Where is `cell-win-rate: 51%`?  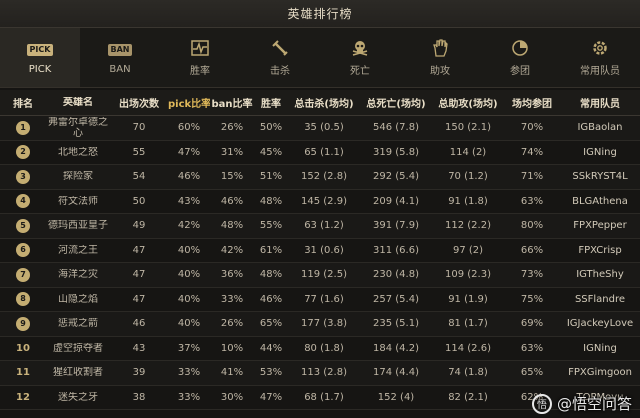 cell-win-rate: 51% is located at coordinates (271, 177).